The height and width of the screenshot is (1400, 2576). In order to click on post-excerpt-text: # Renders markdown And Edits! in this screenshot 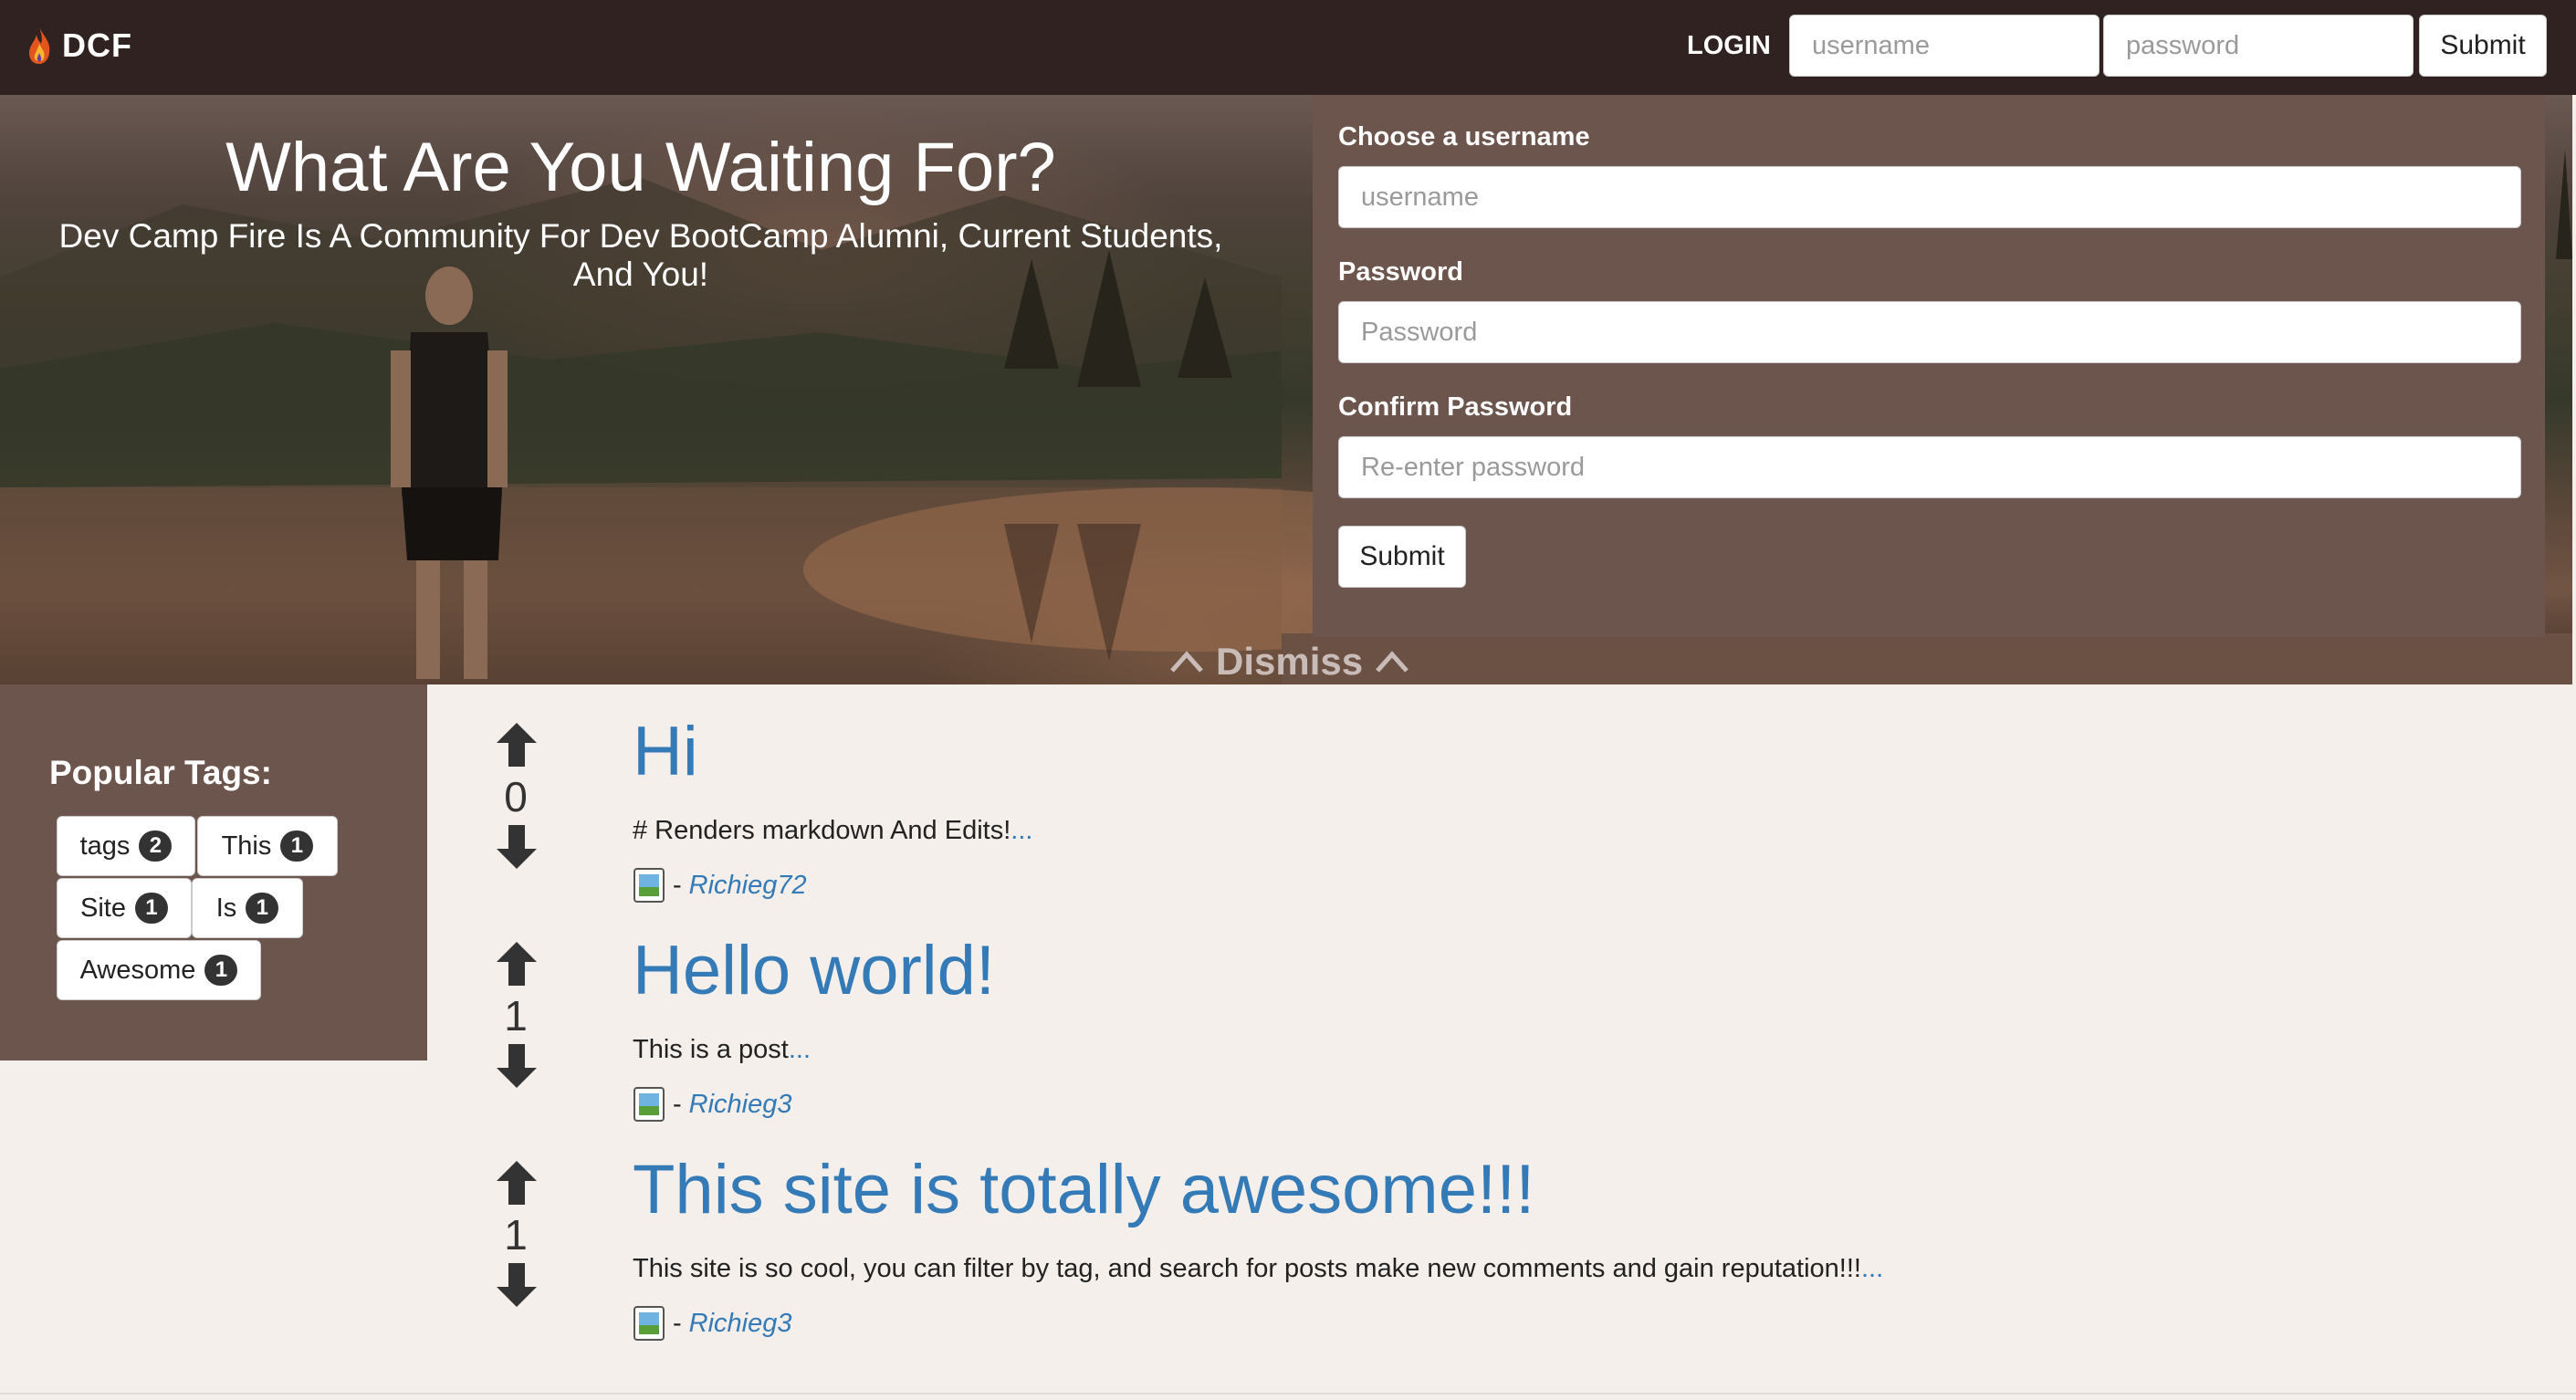, I will do `click(822, 830)`.